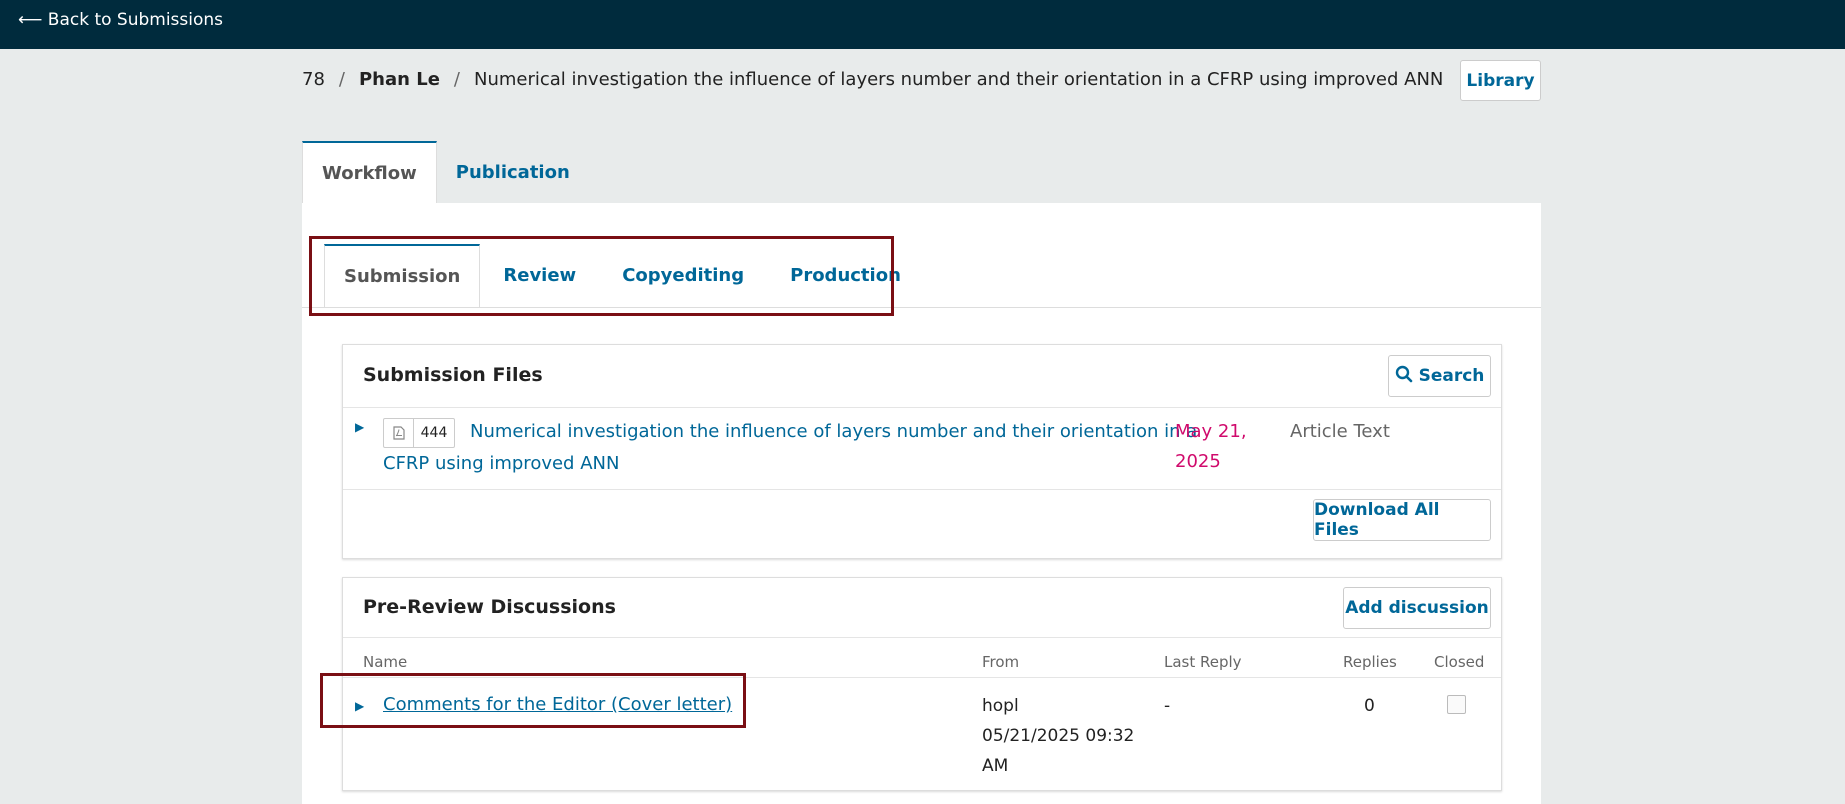  Describe the element at coordinates (501, 463) in the screenshot. I see `file-name-link: CFRP using improved ANN` at that location.